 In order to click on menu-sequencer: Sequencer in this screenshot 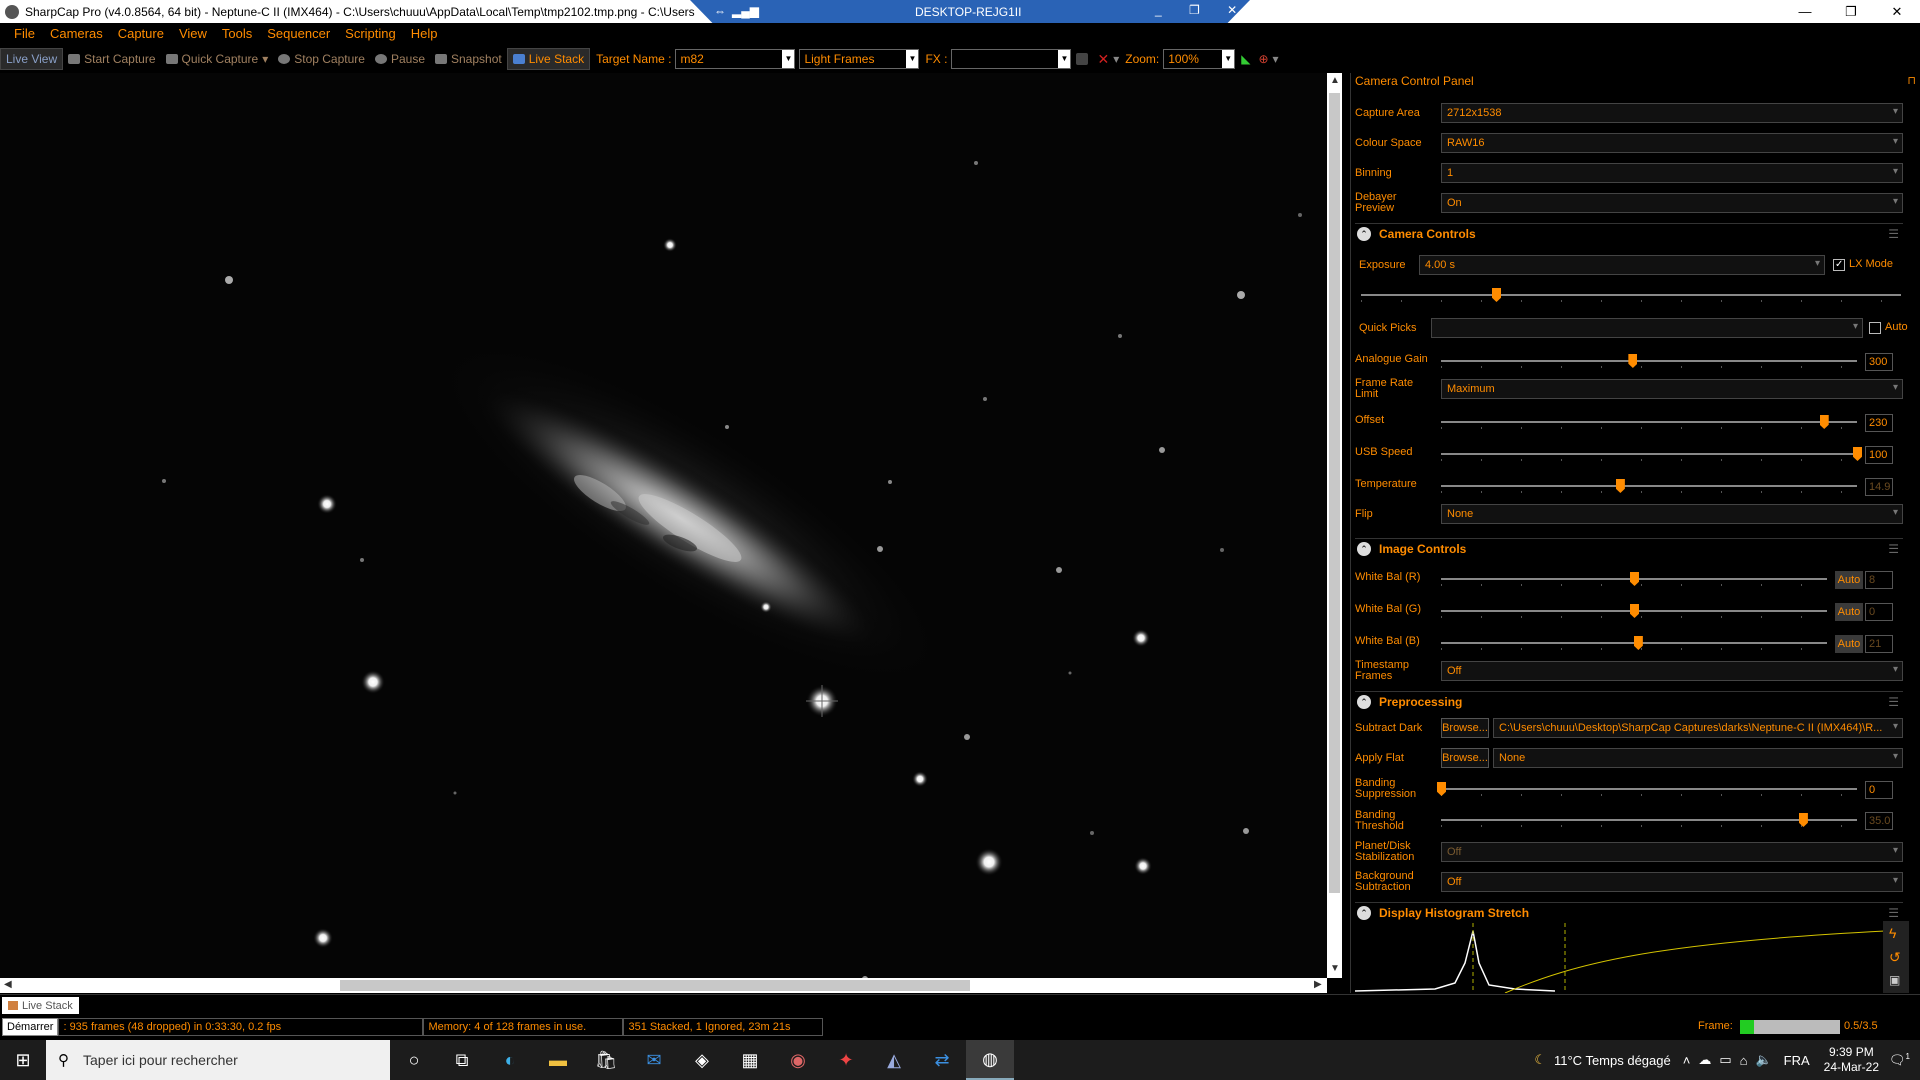, I will do `click(298, 33)`.